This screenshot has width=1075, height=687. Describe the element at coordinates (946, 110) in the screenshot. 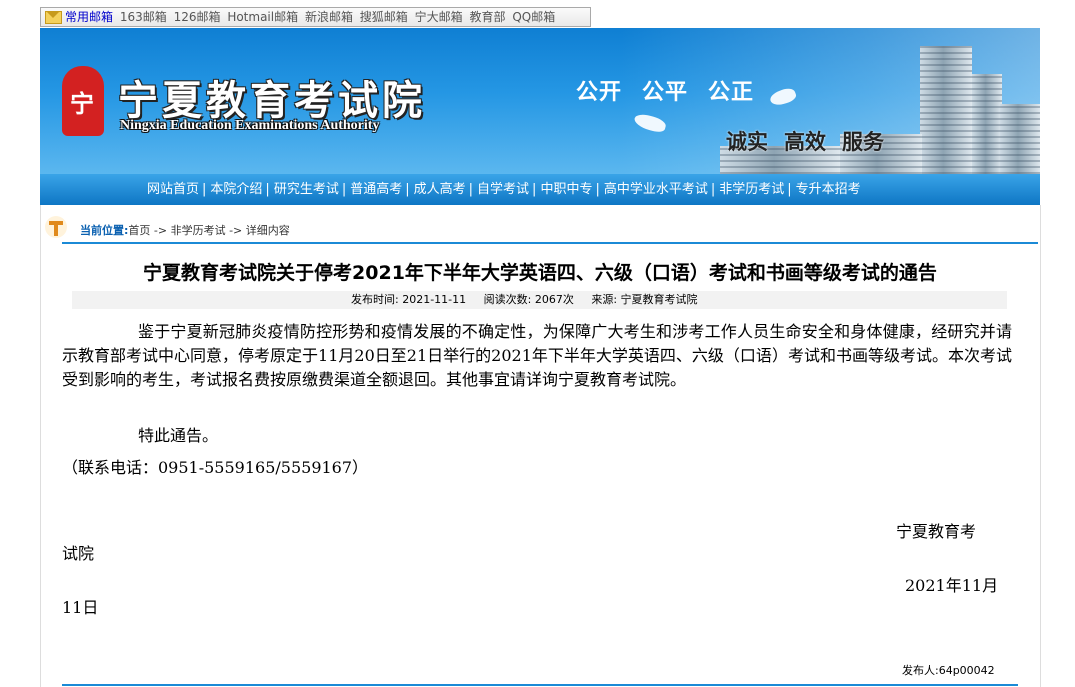

I see `building-skyscraper` at that location.